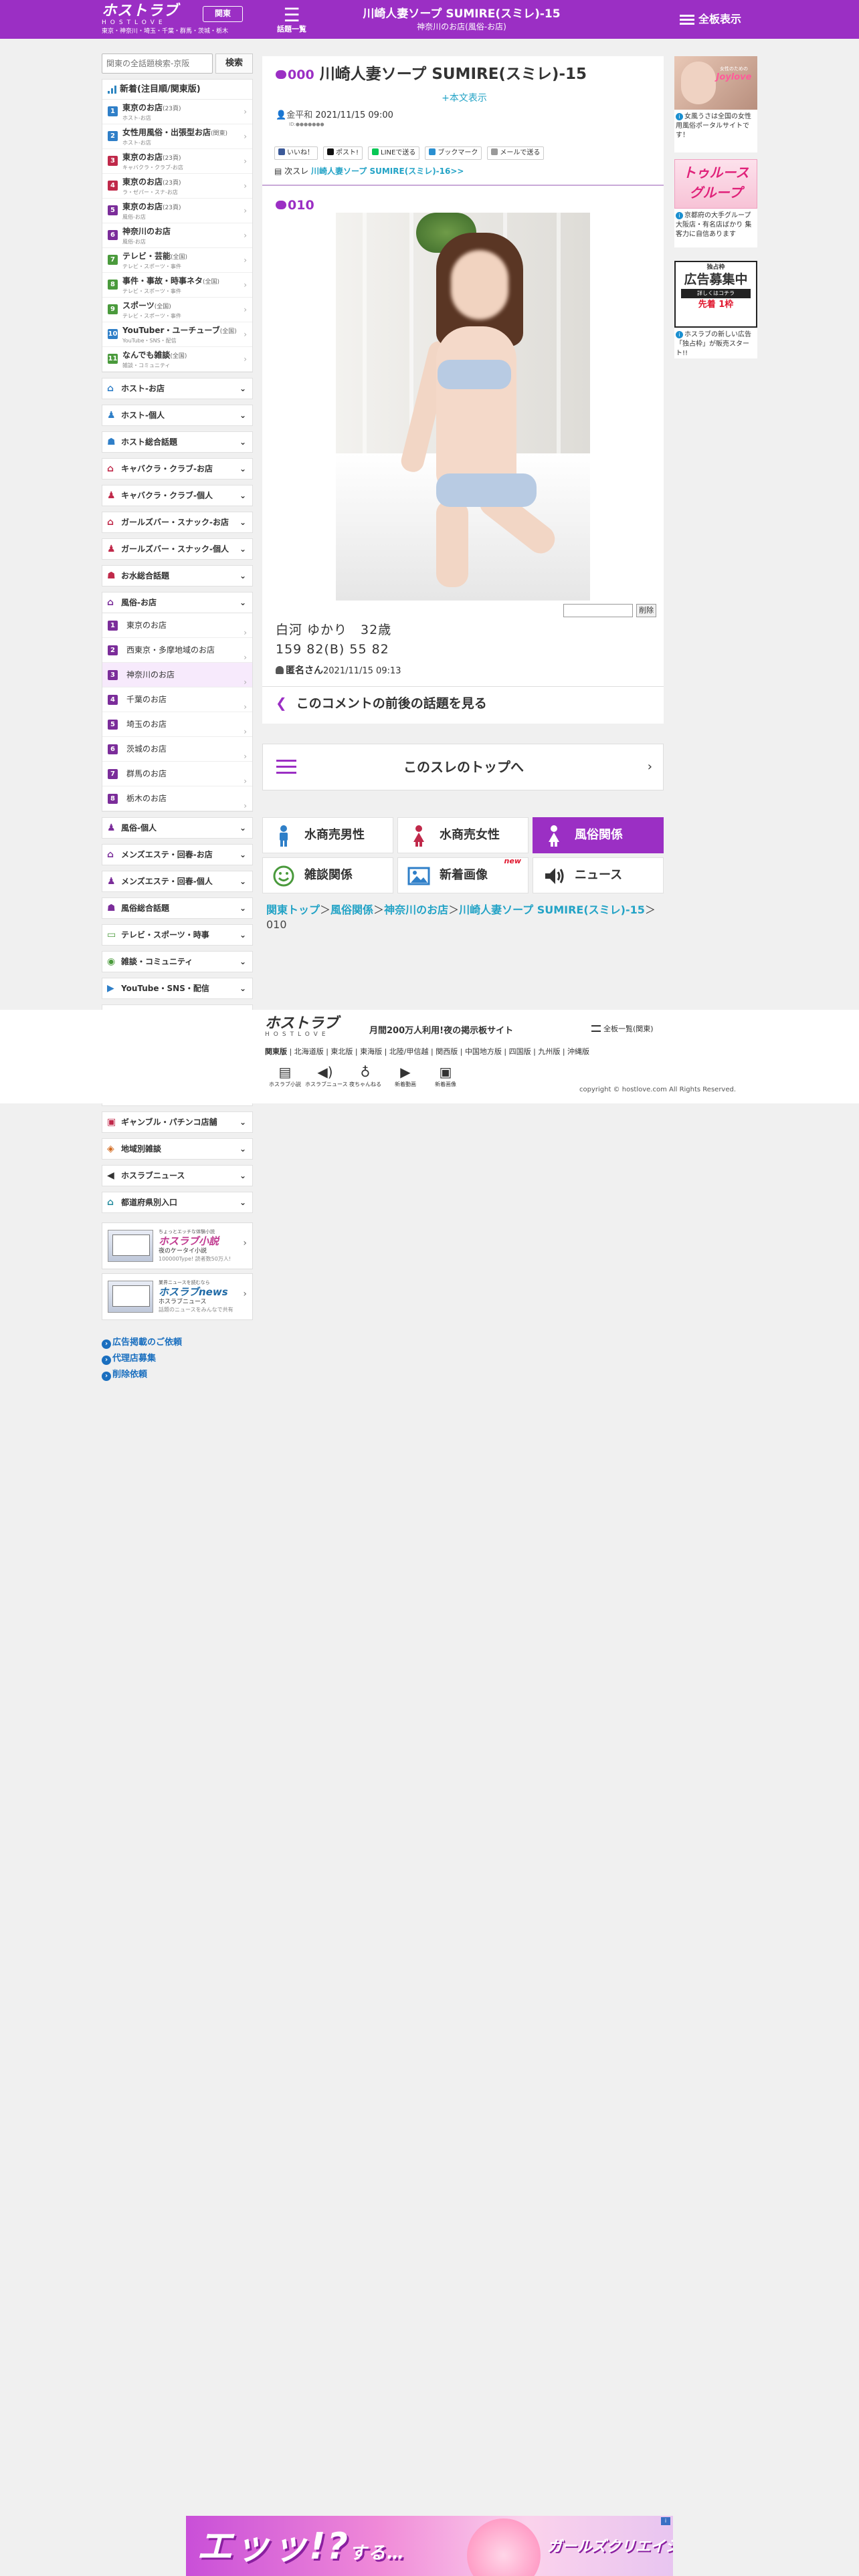  I want to click on category-button-3: 雑談関係, so click(327, 875).